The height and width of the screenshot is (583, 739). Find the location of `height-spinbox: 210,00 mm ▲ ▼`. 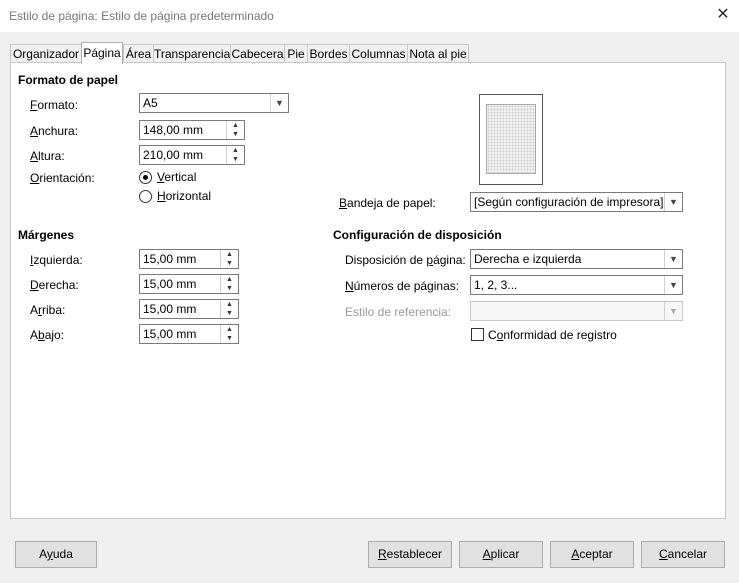

height-spinbox: 210,00 mm ▲ ▼ is located at coordinates (192, 155).